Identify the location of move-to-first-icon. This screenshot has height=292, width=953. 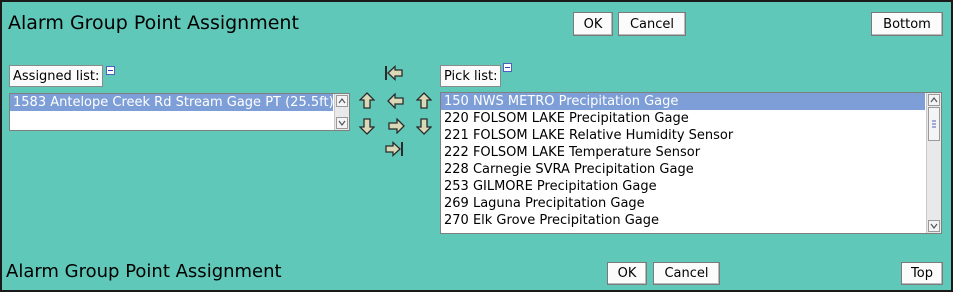
(394, 73).